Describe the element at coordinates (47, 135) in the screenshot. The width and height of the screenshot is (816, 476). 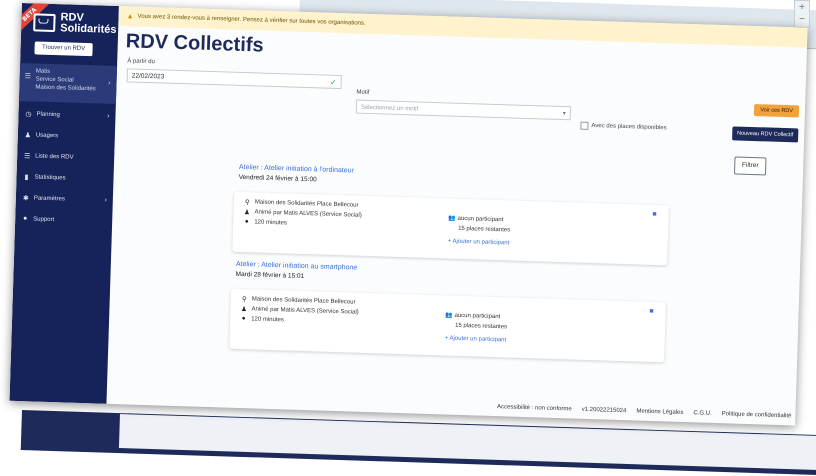
I see `sidebar-item-label: Usagers` at that location.